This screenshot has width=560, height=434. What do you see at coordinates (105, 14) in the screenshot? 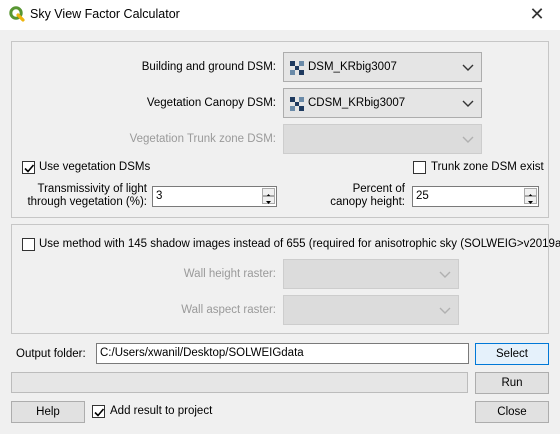
I see `window-title: Sky View Factor Calculator` at bounding box center [105, 14].